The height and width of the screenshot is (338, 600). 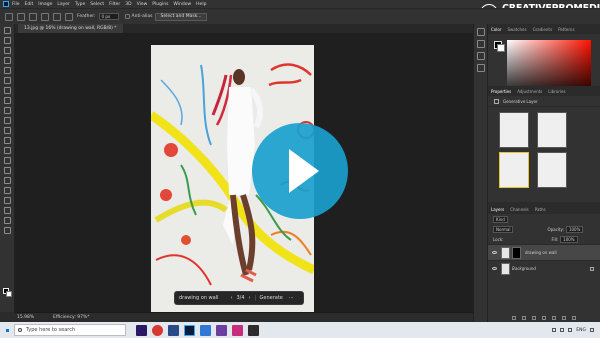 What do you see at coordinates (480, 32) in the screenshot?
I see `history-icon` at bounding box center [480, 32].